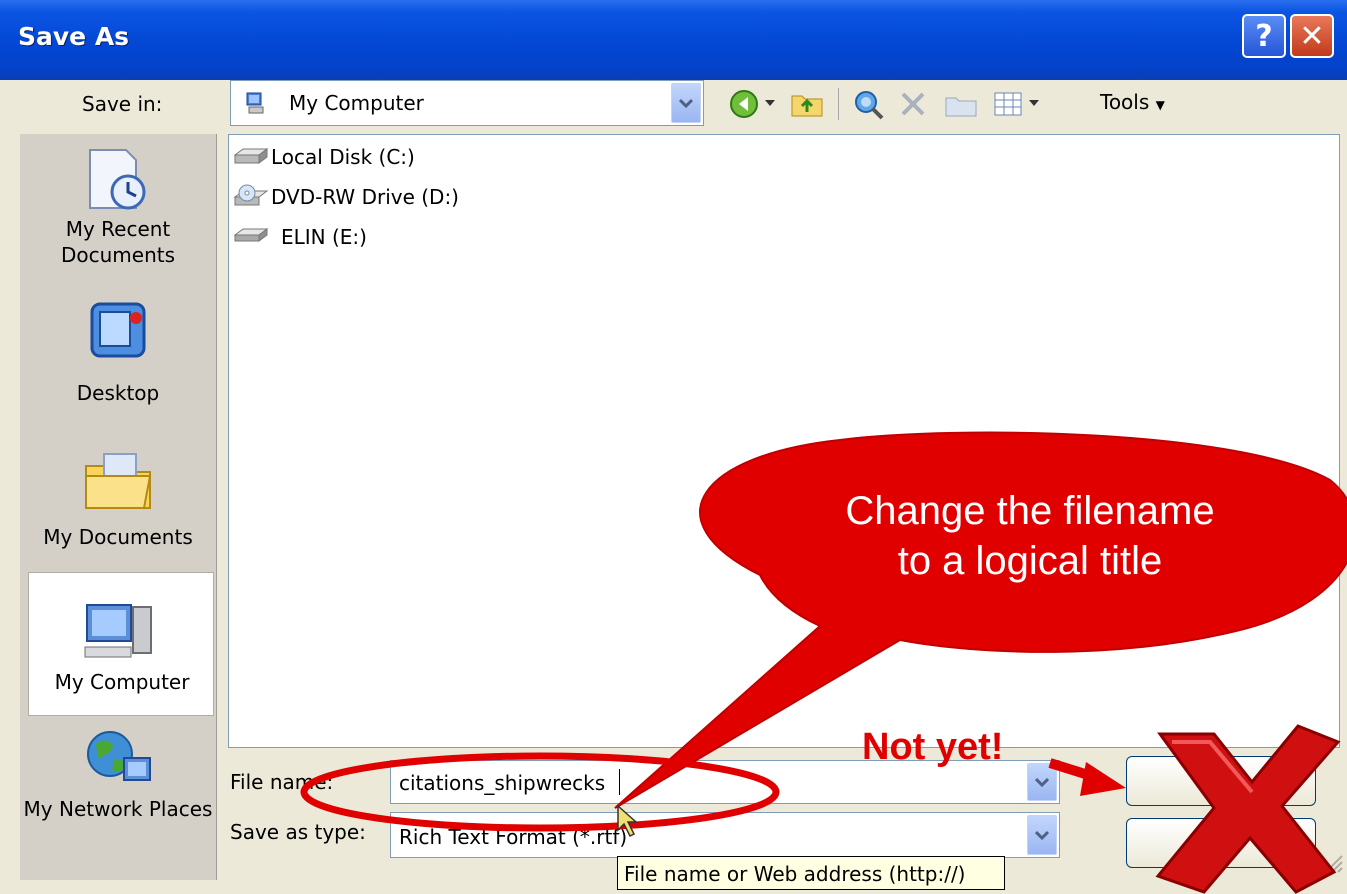  What do you see at coordinates (1221, 843) in the screenshot?
I see `cancel-button` at bounding box center [1221, 843].